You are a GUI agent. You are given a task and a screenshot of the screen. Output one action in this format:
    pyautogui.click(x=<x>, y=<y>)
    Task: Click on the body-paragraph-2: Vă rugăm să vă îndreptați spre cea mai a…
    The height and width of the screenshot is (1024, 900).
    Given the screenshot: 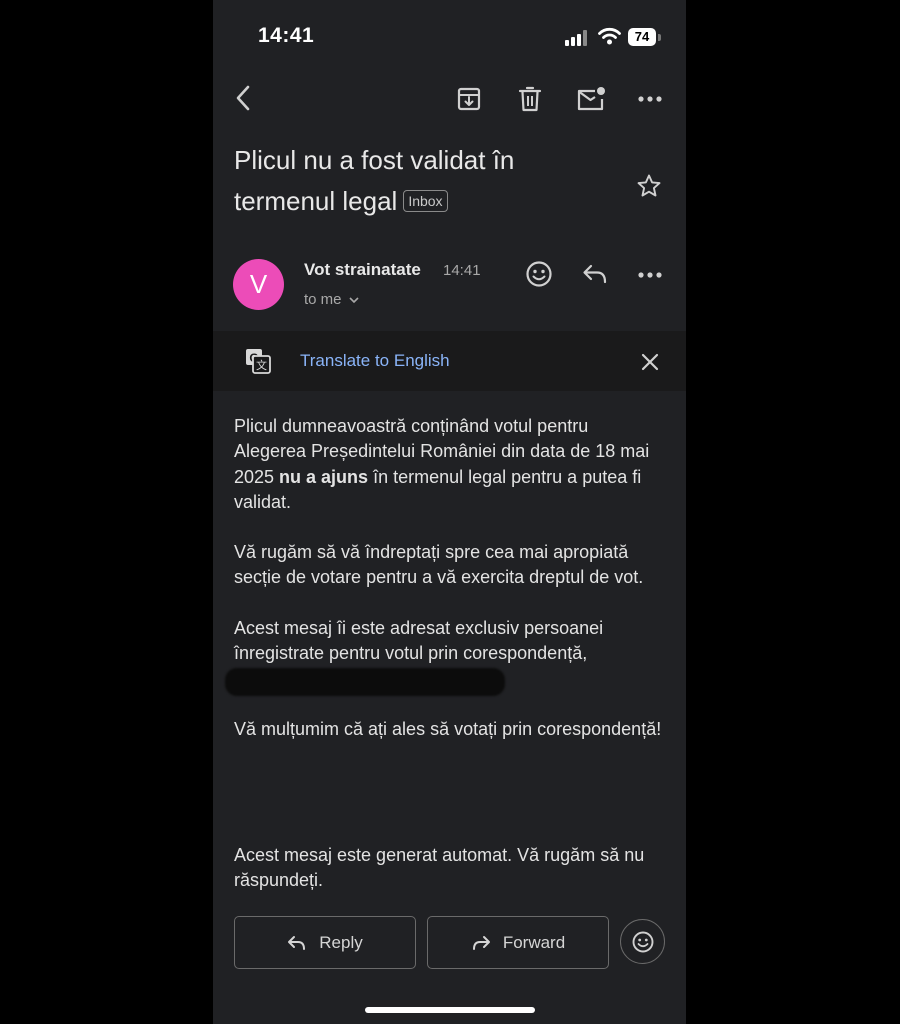 What is the action you would take?
    pyautogui.click(x=439, y=565)
    